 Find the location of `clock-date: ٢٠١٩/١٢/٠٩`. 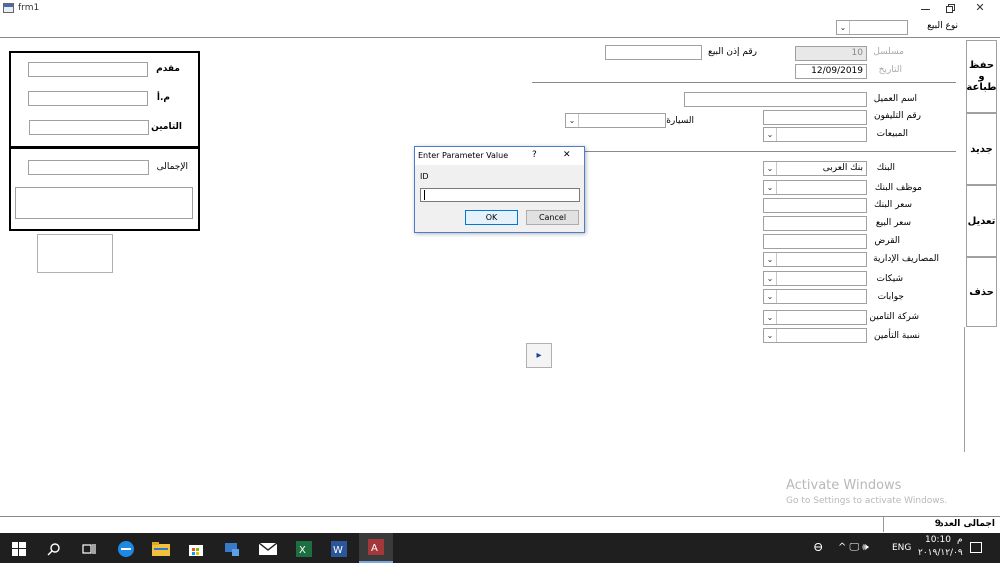

clock-date: ٢٠١٩/١٢/٠٩ is located at coordinates (940, 553).